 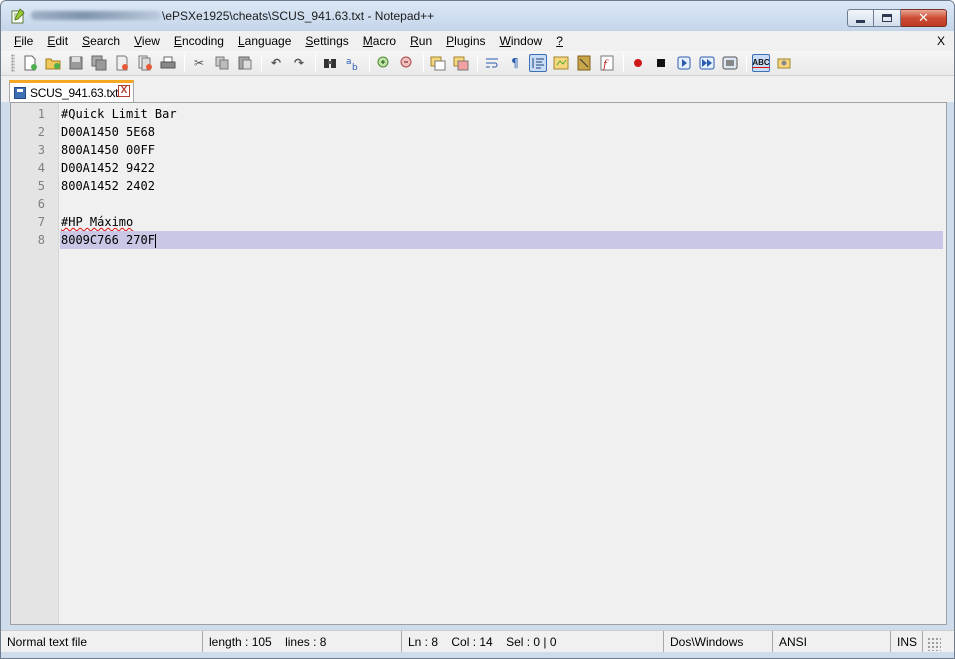 I want to click on code-line: D00A1450 5E68, so click(x=503, y=132).